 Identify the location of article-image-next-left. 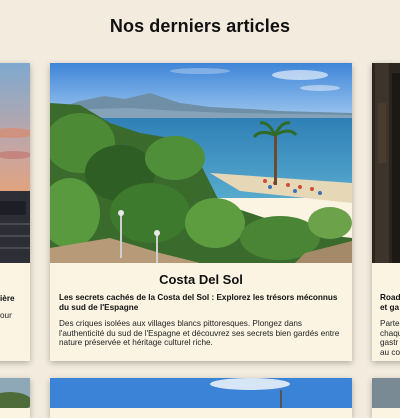
(15, 393).